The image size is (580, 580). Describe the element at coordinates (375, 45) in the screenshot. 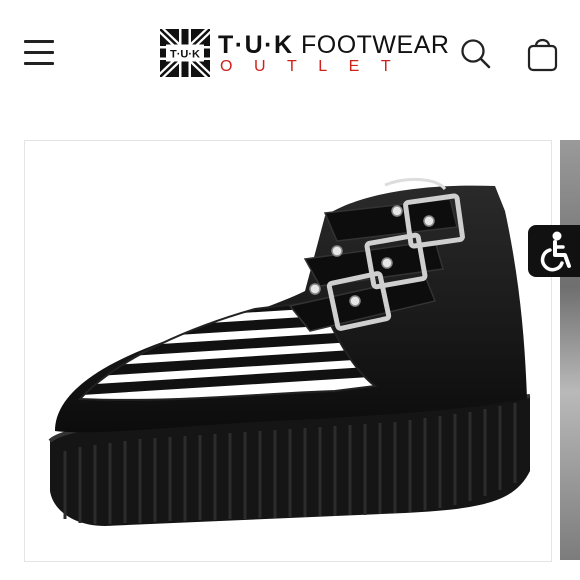

I see `logo-brand-suffix: FOOTWEAR` at that location.